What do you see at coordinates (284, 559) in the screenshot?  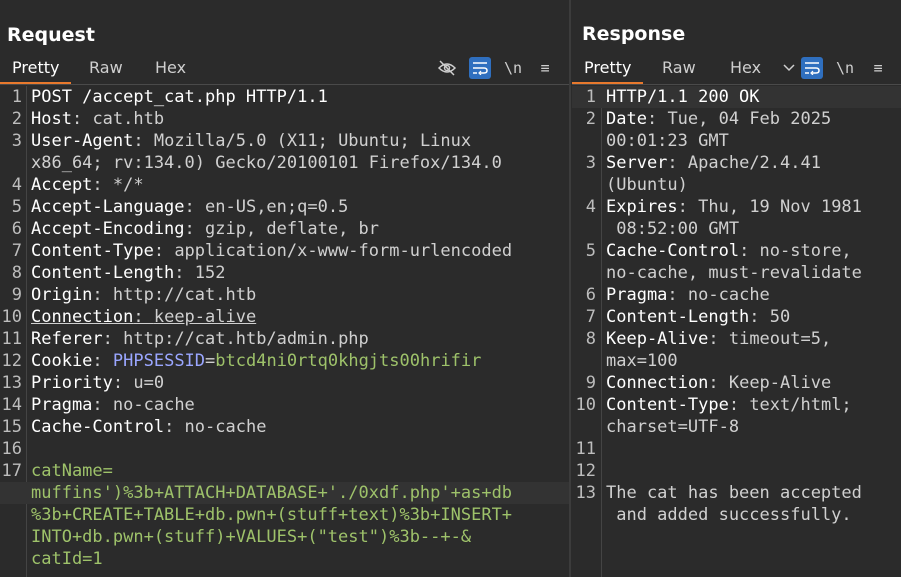 I see `body-line: catId=1` at bounding box center [284, 559].